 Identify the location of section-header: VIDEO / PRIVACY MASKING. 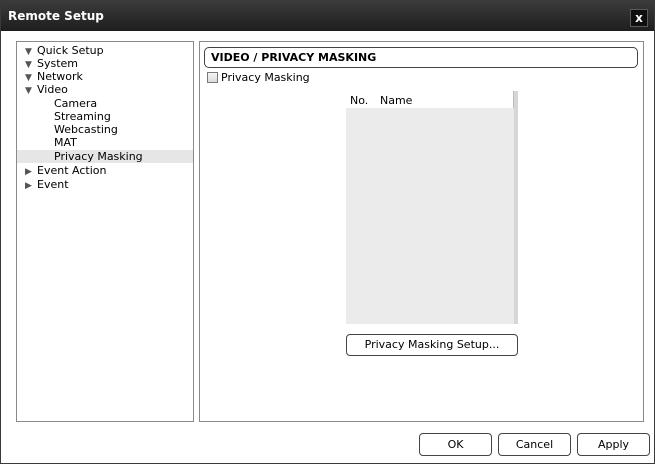
(421, 57).